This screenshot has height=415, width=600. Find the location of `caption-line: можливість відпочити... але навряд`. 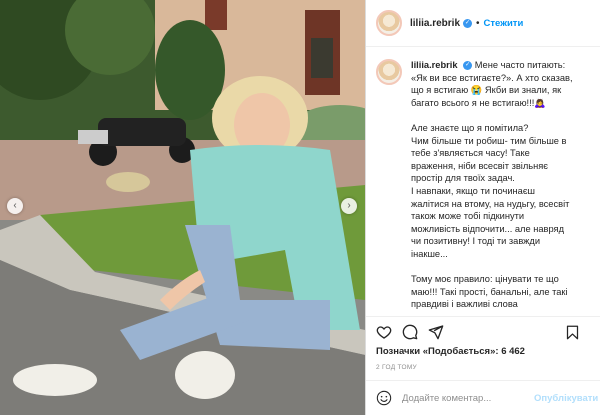

caption-line: можливість відпочити... але навряд is located at coordinates (487, 228).